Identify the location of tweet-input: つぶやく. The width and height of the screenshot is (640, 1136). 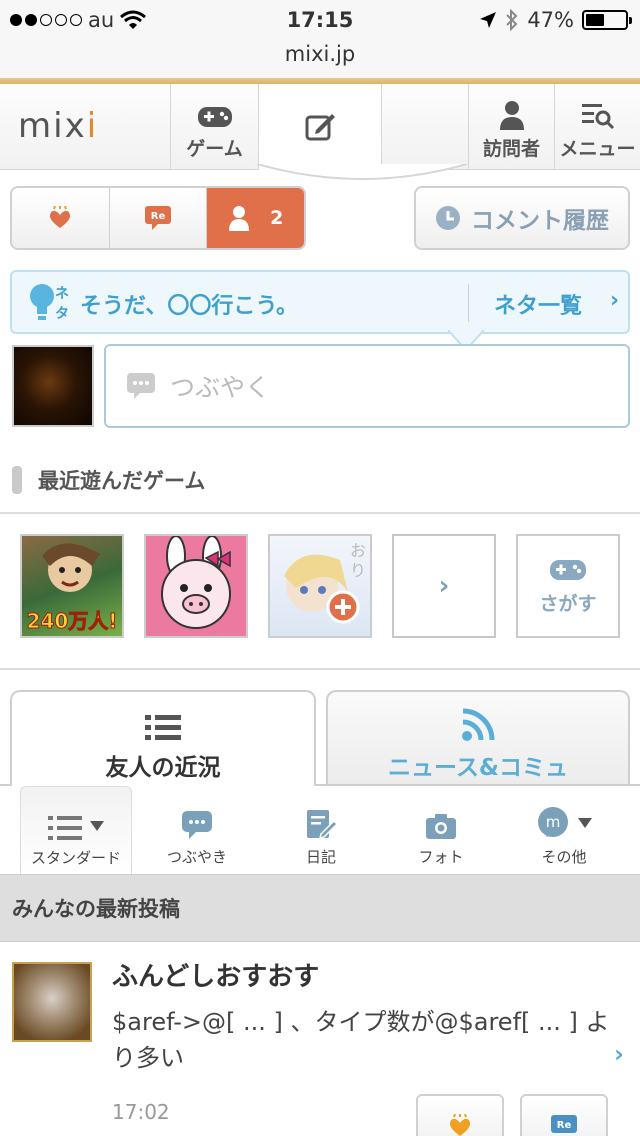
(367, 386).